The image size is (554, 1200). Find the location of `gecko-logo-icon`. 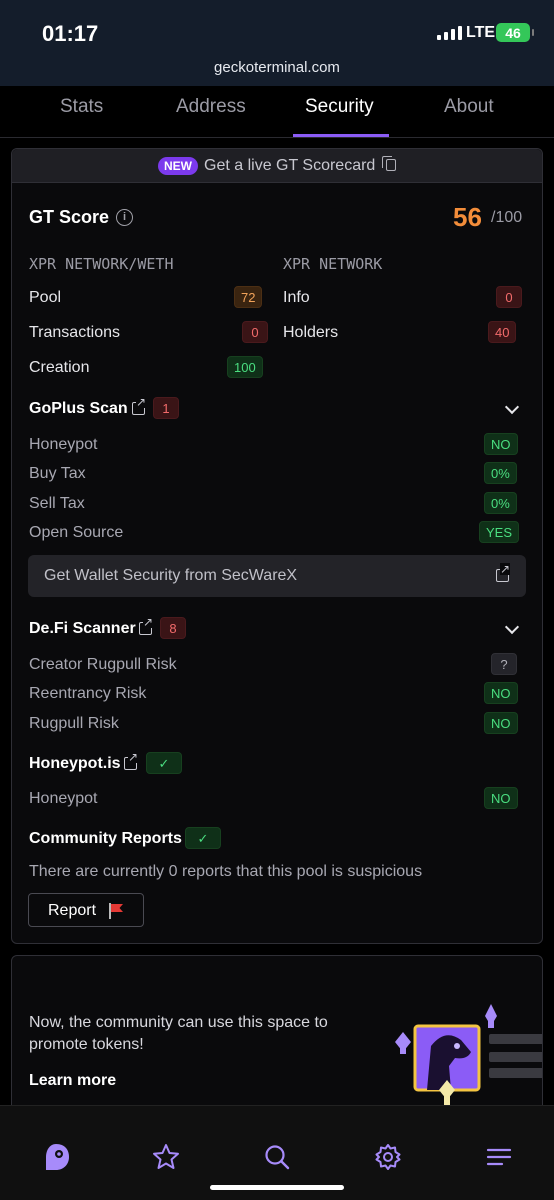

gecko-logo-icon is located at coordinates (56, 1157).